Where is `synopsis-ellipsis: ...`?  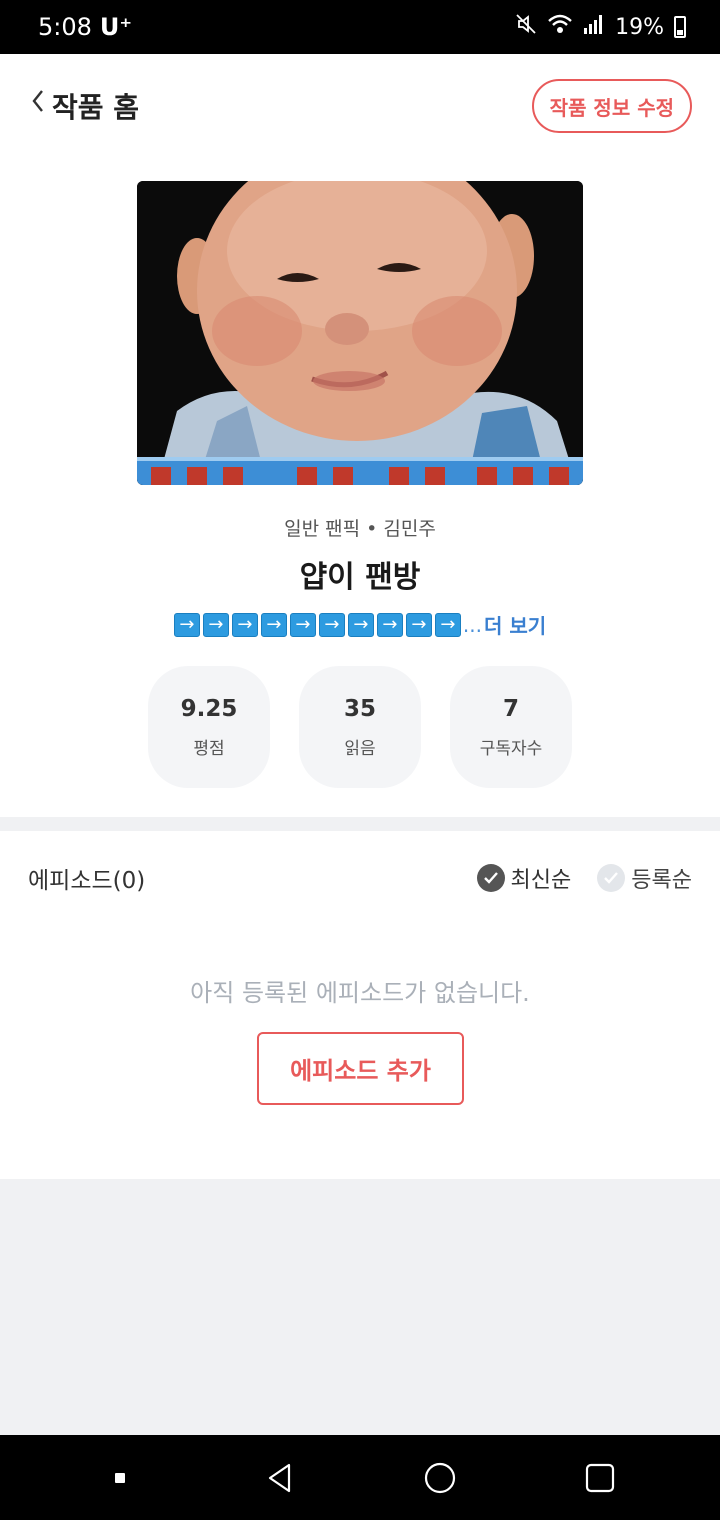
synopsis-ellipsis: ... is located at coordinates (472, 624).